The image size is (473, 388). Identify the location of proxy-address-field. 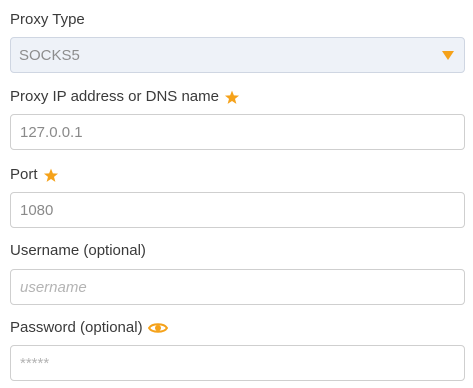
(237, 132).